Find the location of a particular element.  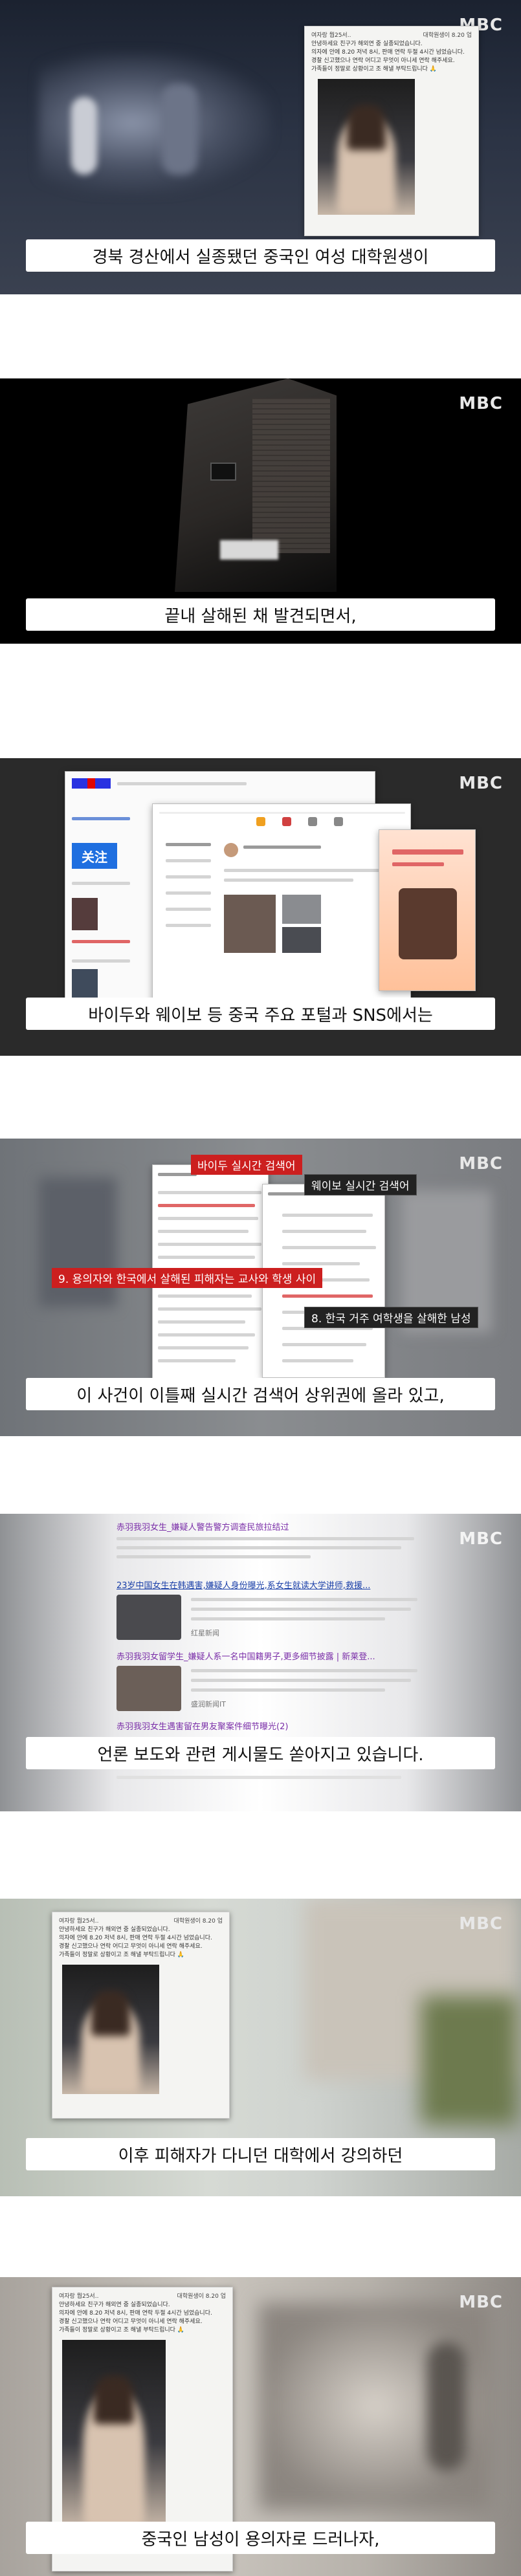

weibo-highlighted-item: 8. 한국 거주 여학생을 살해한 남성 is located at coordinates (391, 1317).